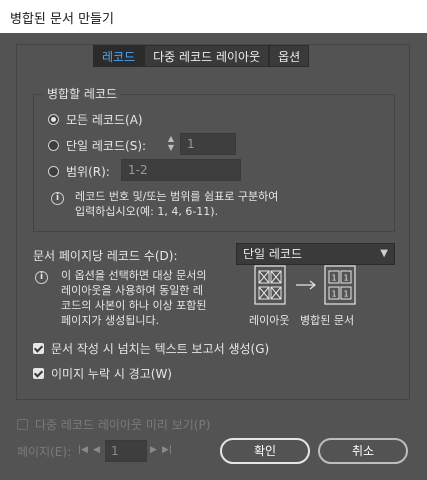  I want to click on radio-range: 범위(R):, so click(79, 171).